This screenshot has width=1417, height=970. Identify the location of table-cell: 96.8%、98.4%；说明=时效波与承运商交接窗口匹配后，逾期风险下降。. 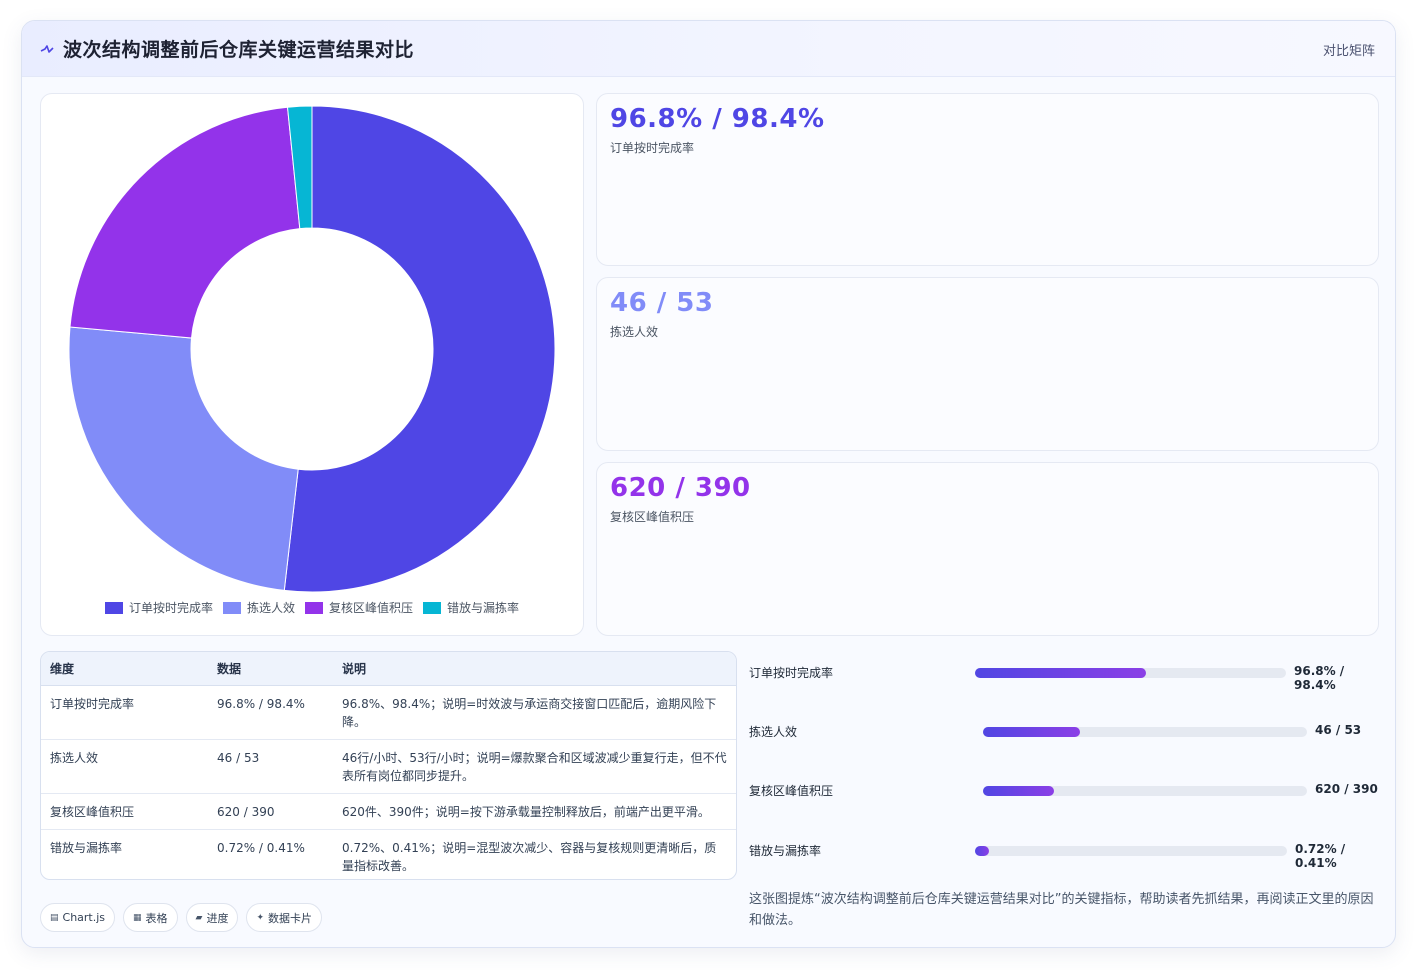
(534, 712).